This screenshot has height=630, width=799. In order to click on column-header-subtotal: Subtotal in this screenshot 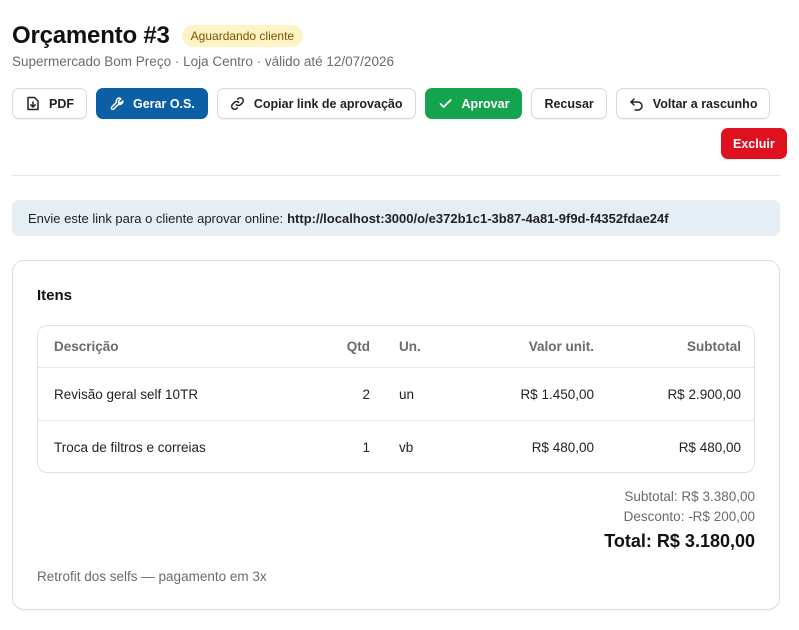, I will do `click(714, 346)`.